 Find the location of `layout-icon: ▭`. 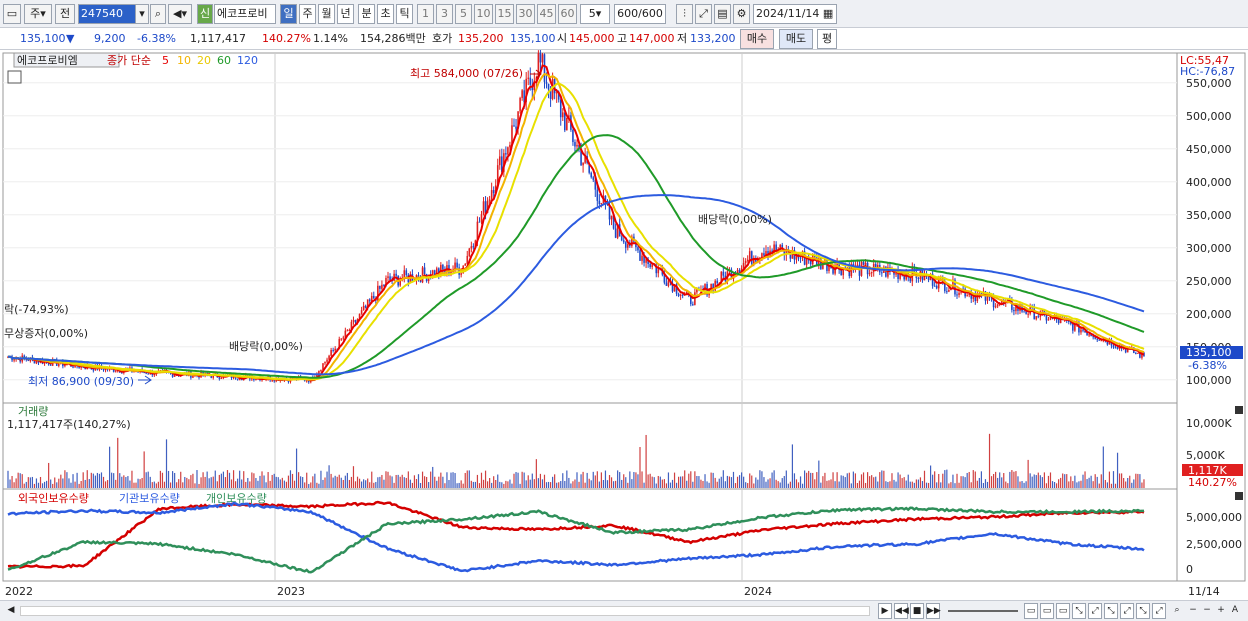

layout-icon: ▭ is located at coordinates (12, 14).